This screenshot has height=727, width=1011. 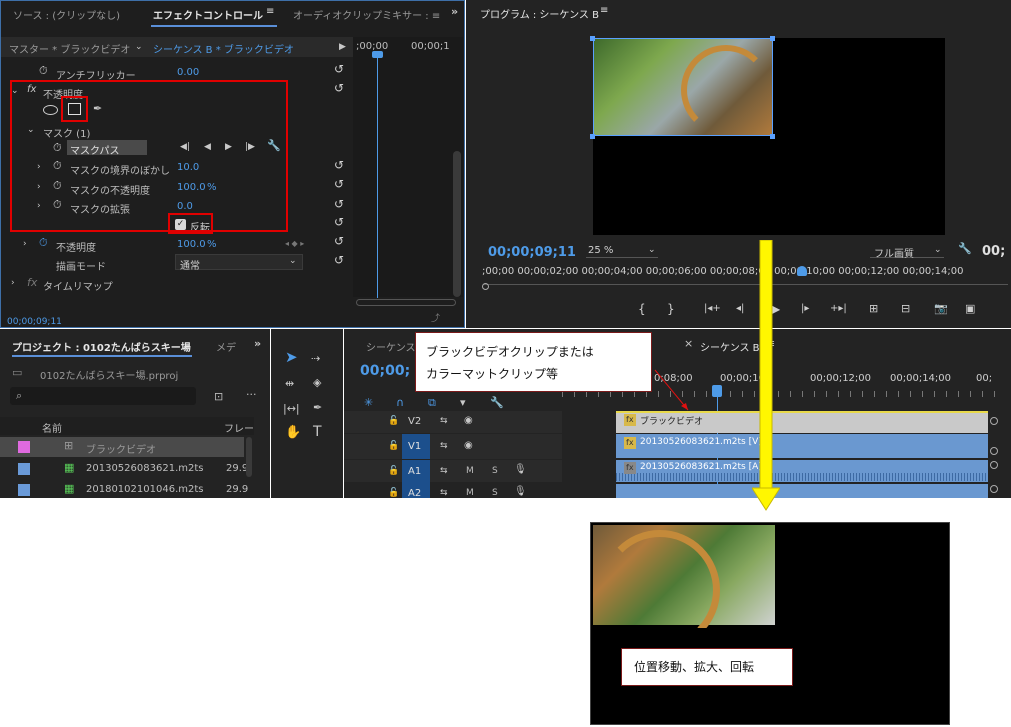 What do you see at coordinates (368, 403) in the screenshot?
I see `snap-icon: ✳` at bounding box center [368, 403].